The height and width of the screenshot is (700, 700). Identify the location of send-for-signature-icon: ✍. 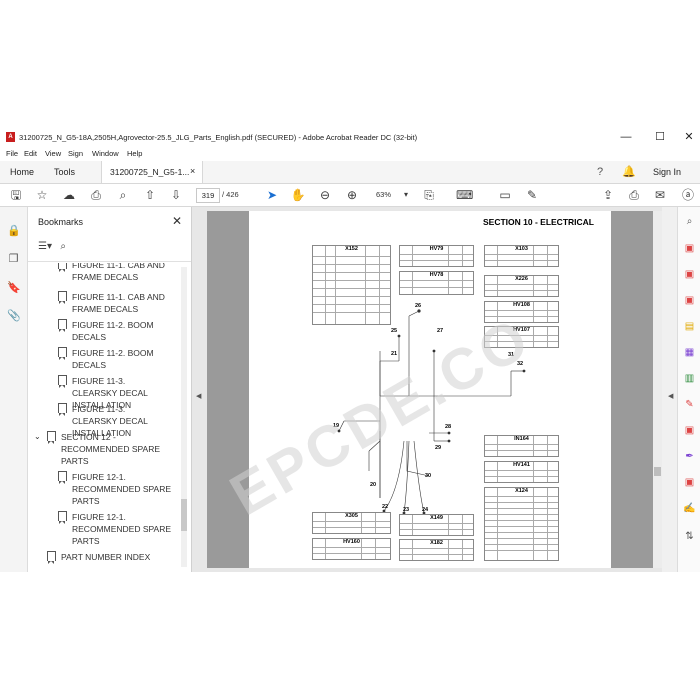
(689, 508).